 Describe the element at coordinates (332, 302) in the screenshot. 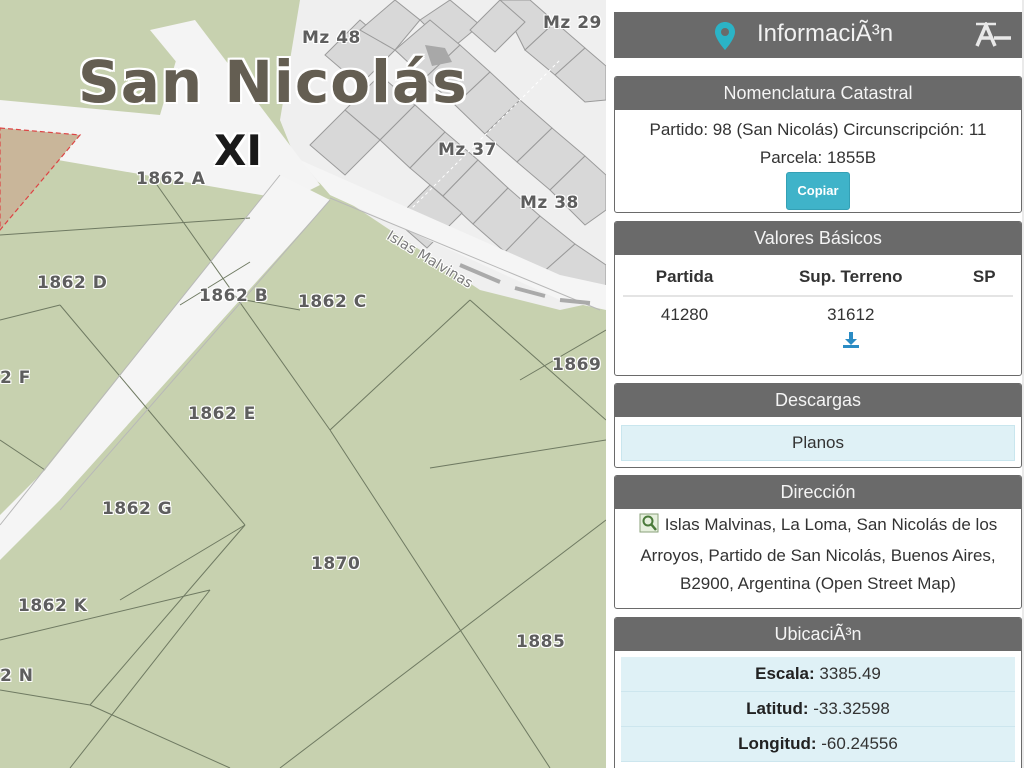

I see `map-parcel-label: 1862 C` at that location.